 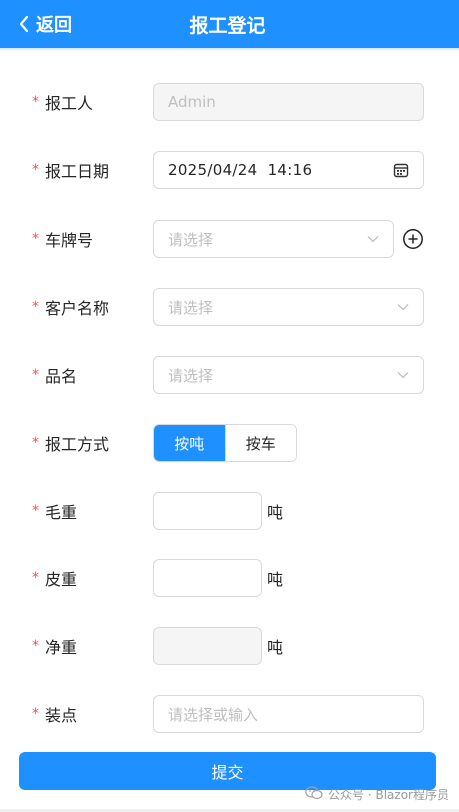 What do you see at coordinates (275, 579) in the screenshot?
I see `tare-weight-unit: 吨` at bounding box center [275, 579].